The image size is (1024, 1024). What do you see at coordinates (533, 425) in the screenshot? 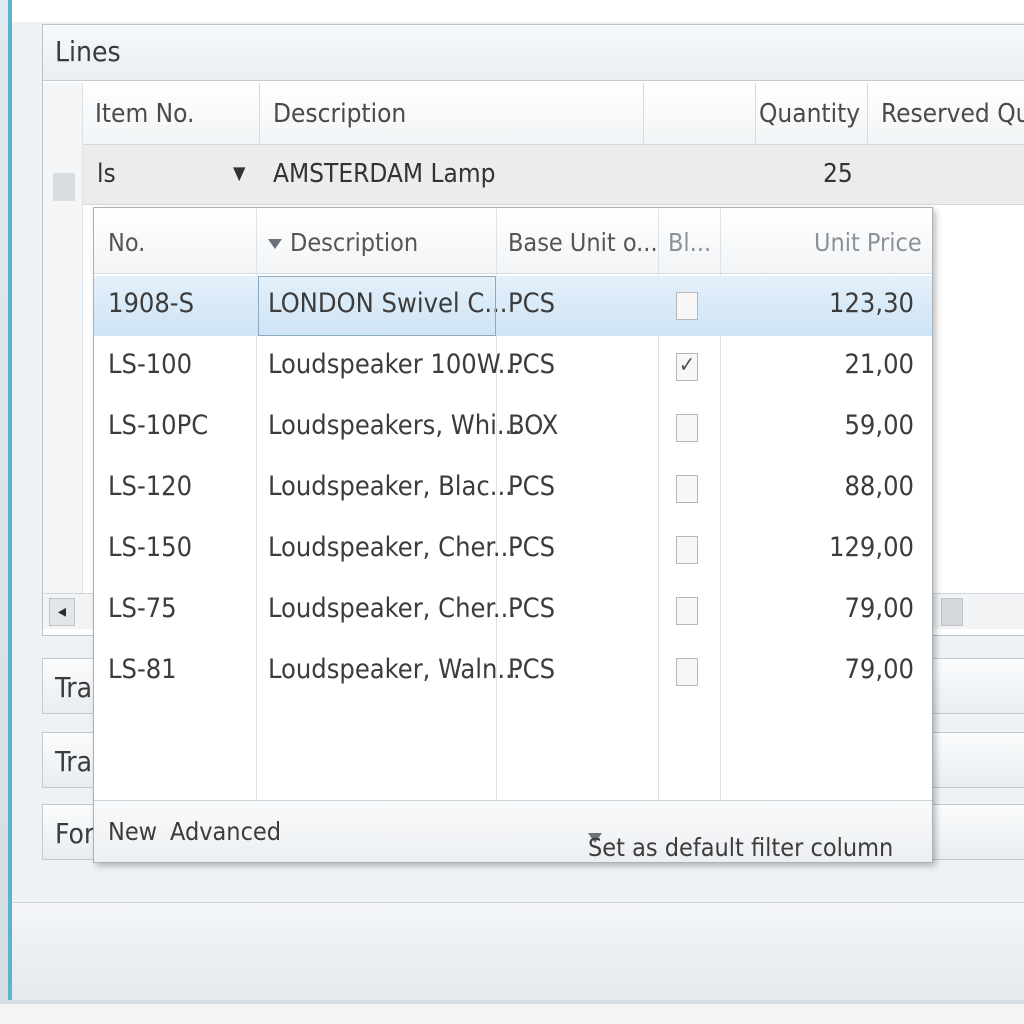
I see `lookup-cell-unit: BOX` at bounding box center [533, 425].